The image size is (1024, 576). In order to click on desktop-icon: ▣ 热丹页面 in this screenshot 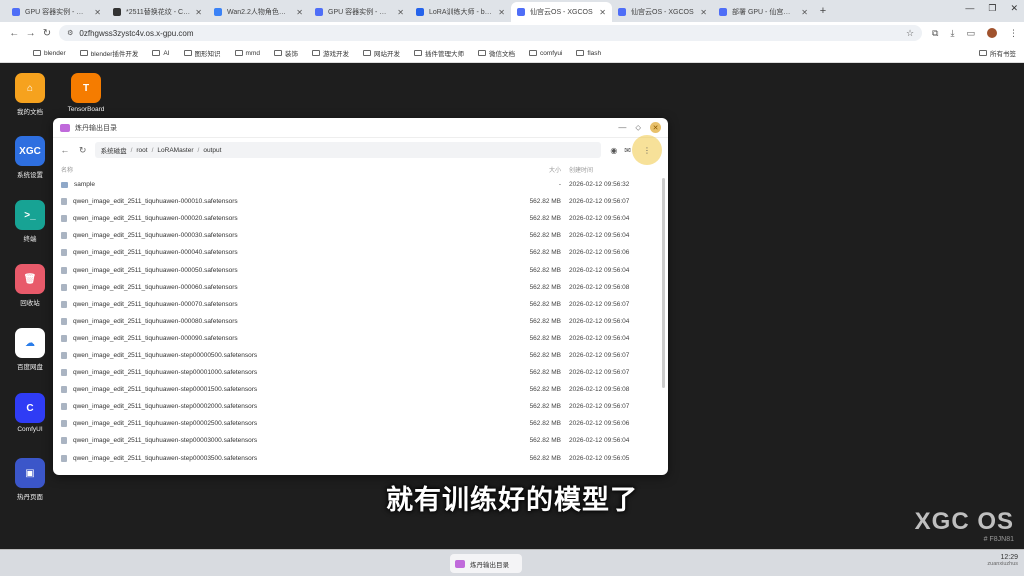, I will do `click(30, 479)`.